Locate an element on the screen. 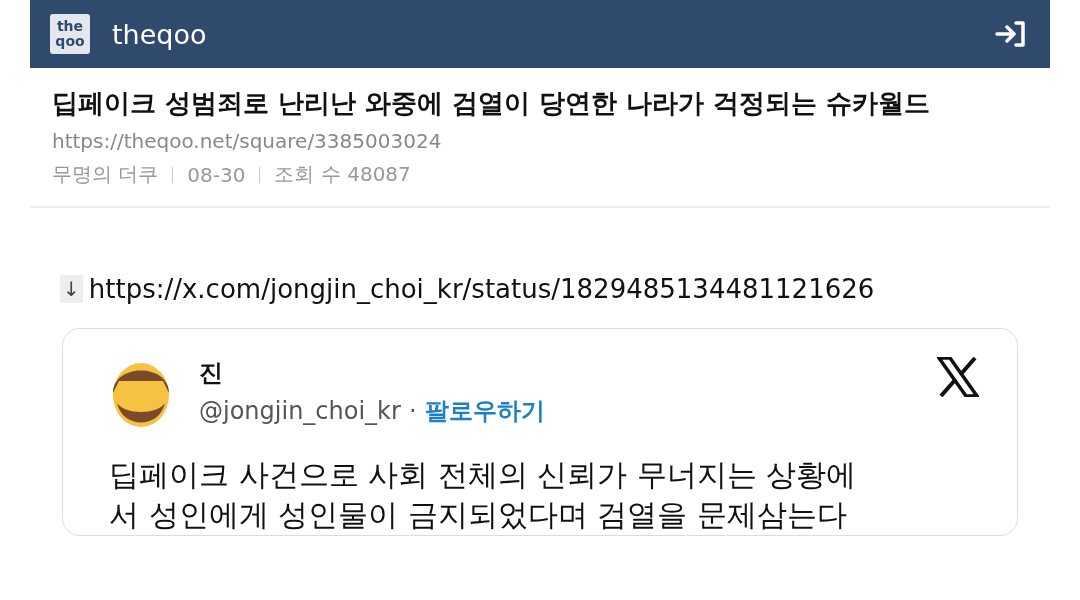  post-meta: 조회 수 48087 is located at coordinates (342, 174).